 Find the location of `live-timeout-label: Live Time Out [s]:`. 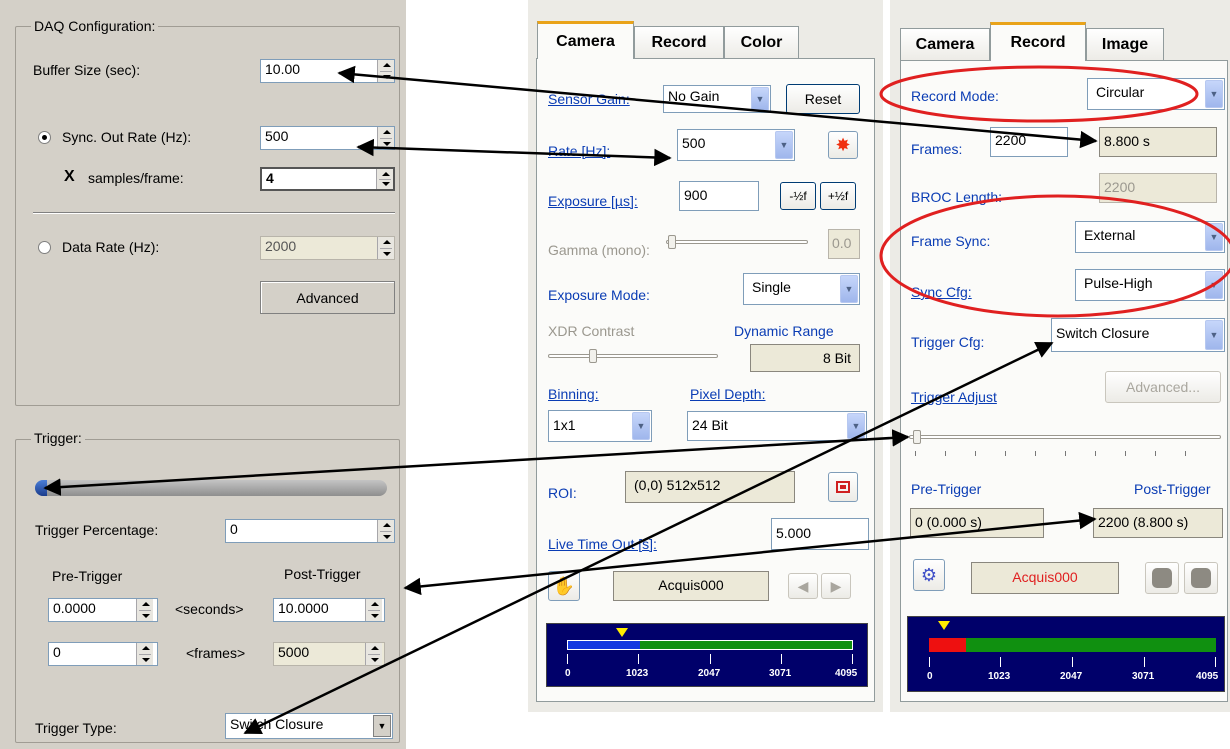

live-timeout-label: Live Time Out [s]: is located at coordinates (602, 544).